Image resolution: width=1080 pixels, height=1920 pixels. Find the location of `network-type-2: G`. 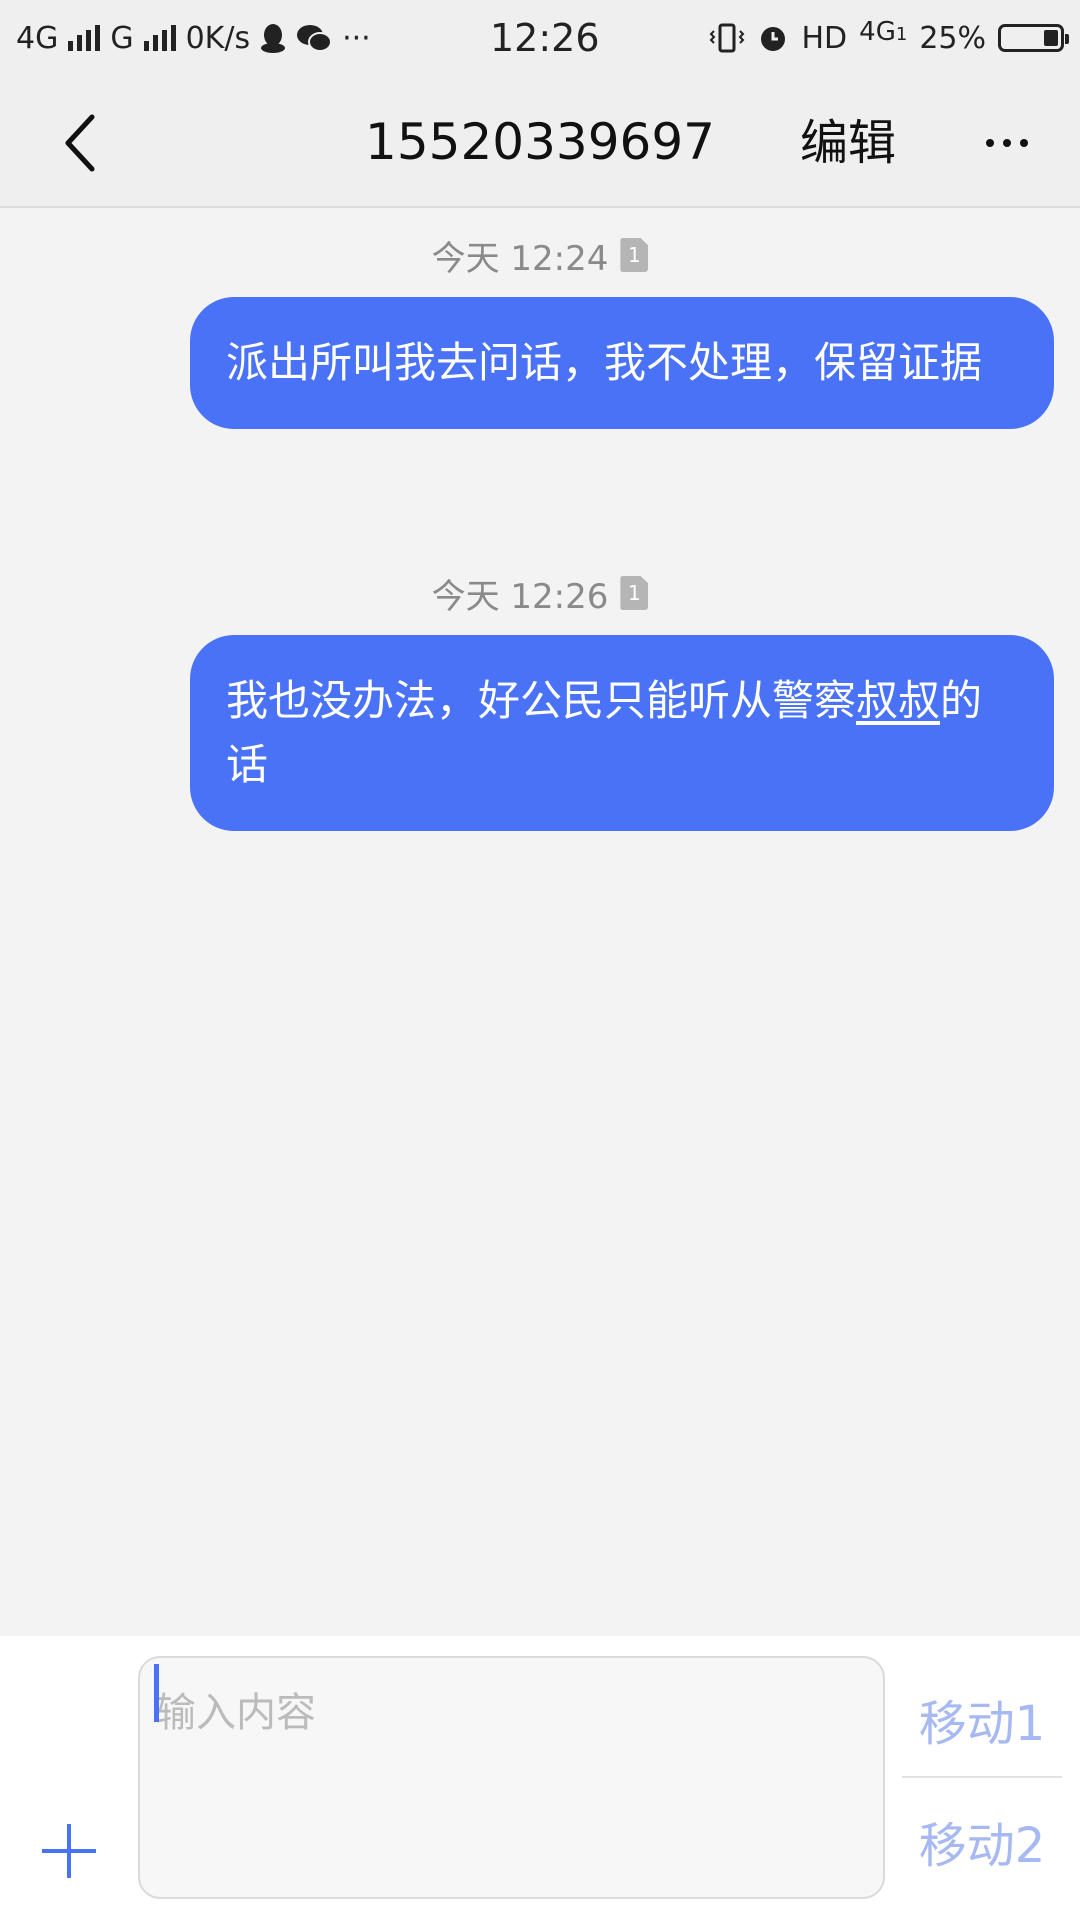

network-type-2: G is located at coordinates (122, 38).